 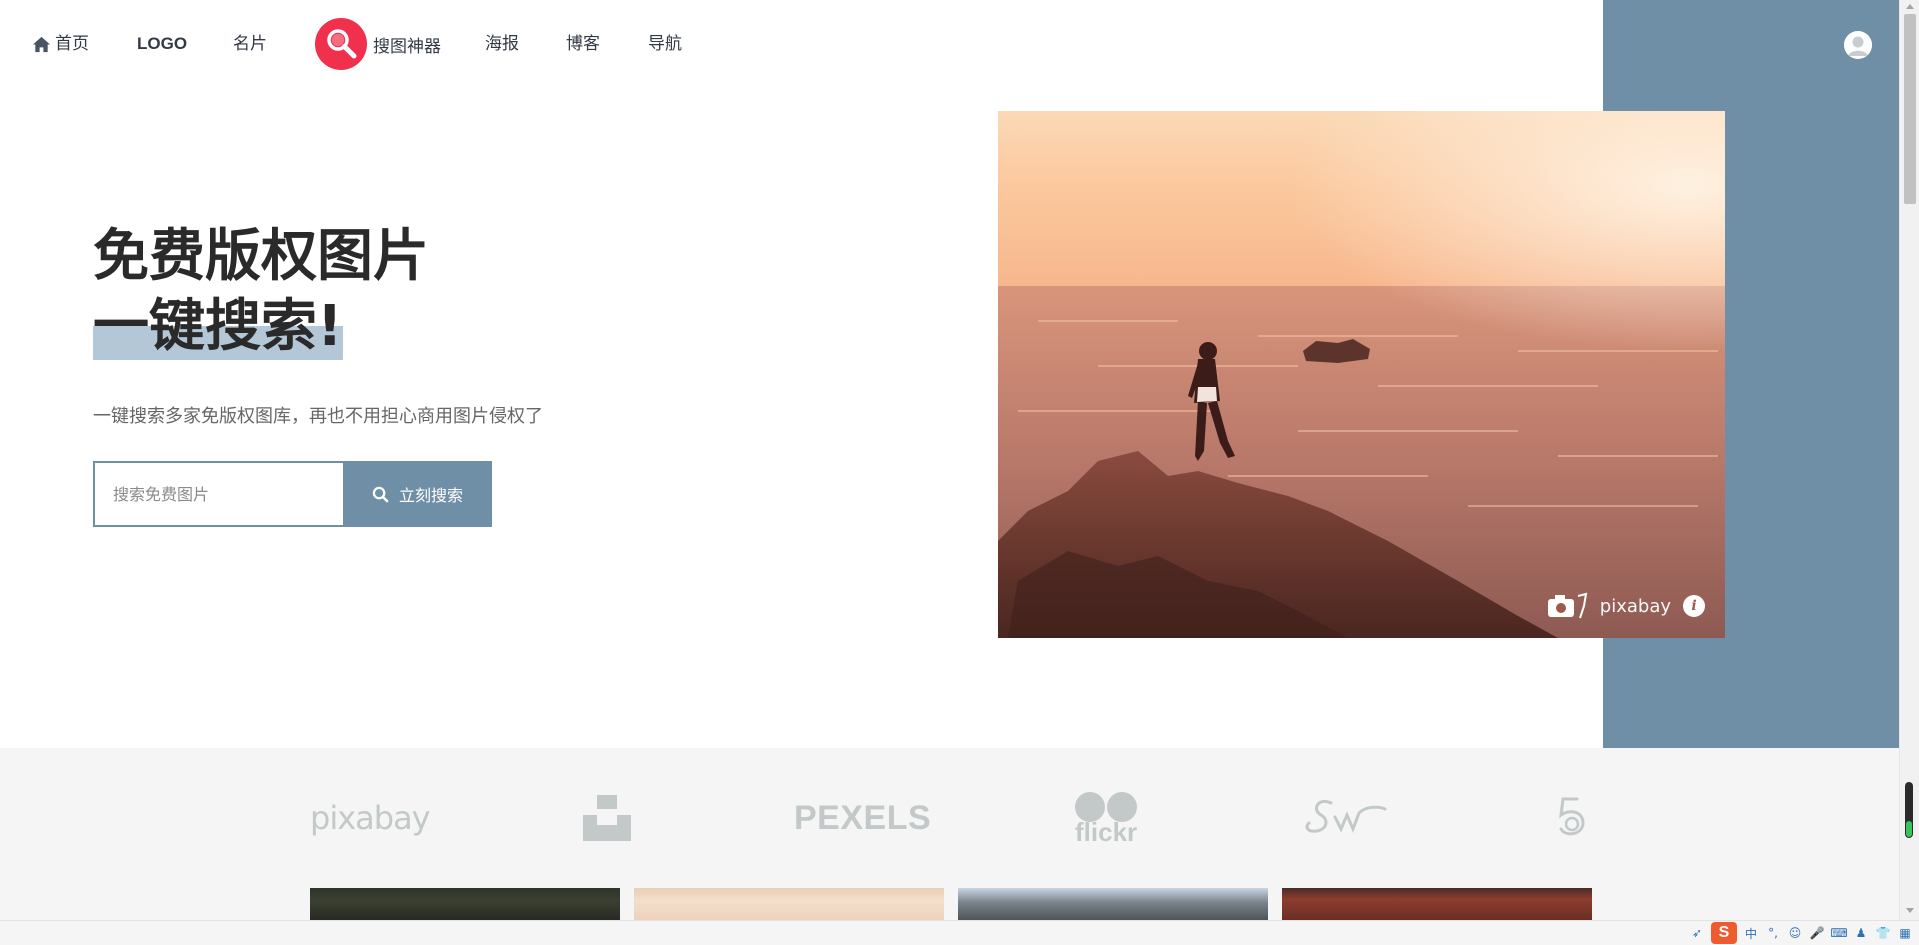 What do you see at coordinates (502, 44) in the screenshot?
I see `nav-poster-link: 海报` at bounding box center [502, 44].